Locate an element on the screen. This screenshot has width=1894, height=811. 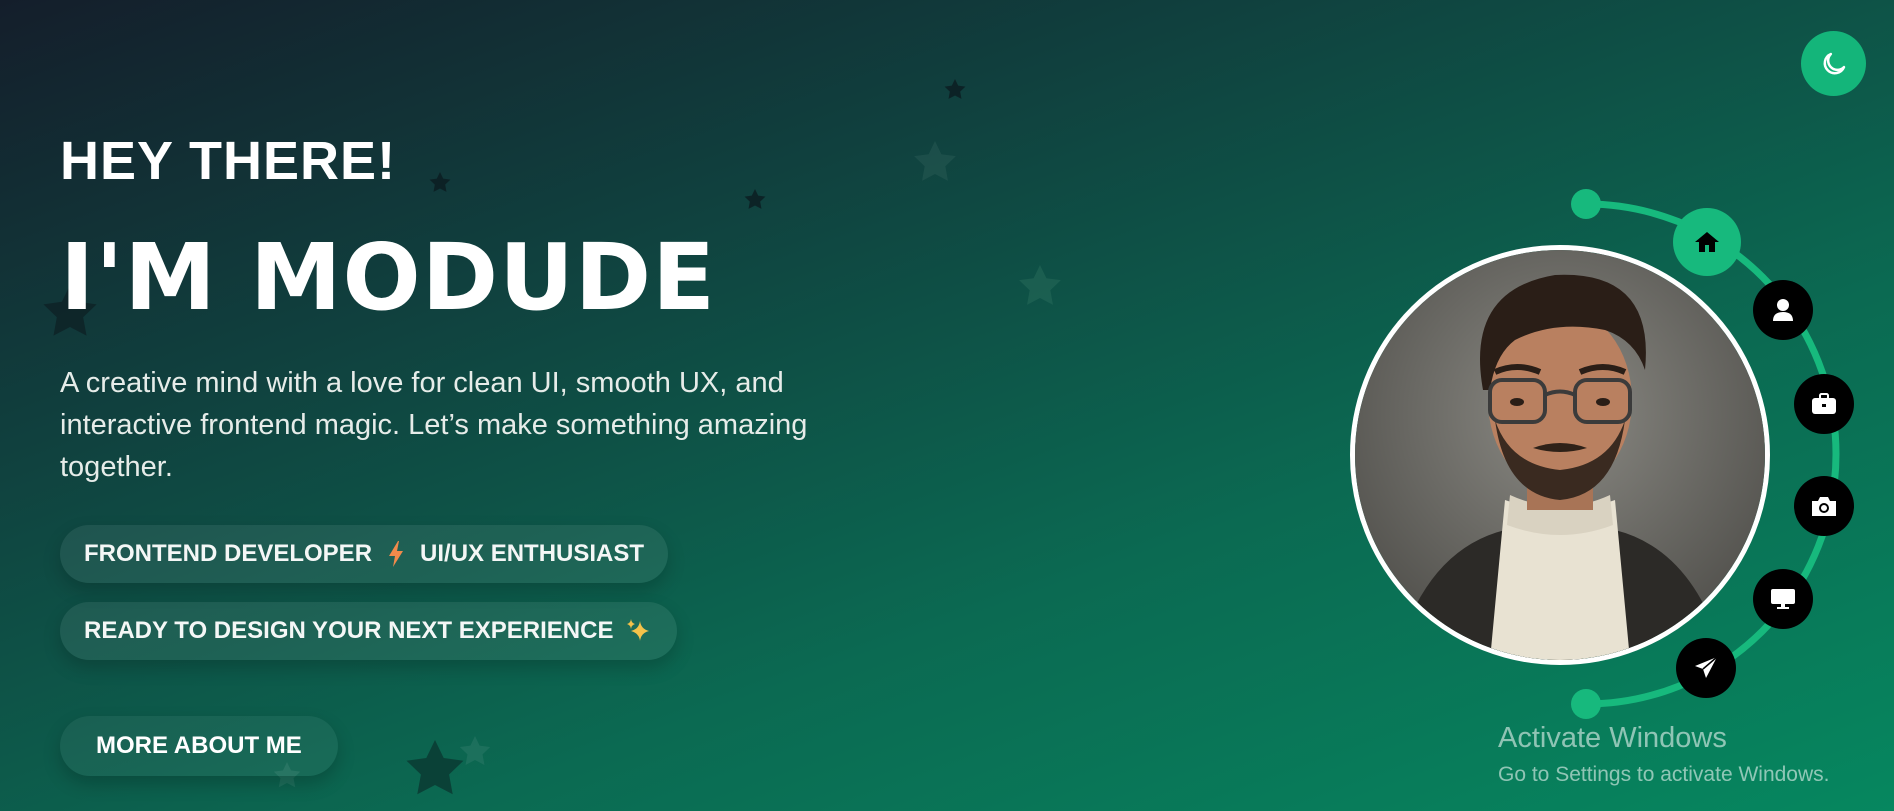
briefcase-icon is located at coordinates (1824, 403).